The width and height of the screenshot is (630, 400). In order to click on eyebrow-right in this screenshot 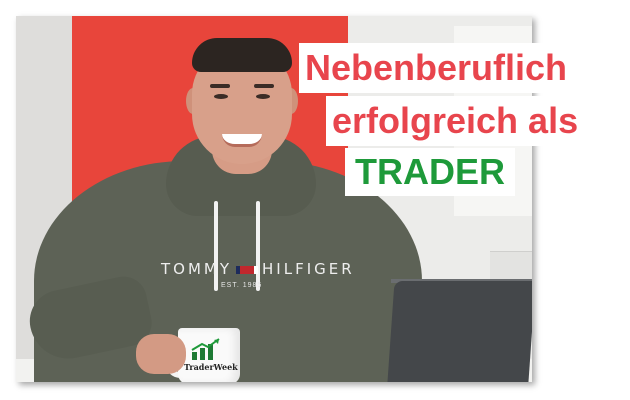, I will do `click(264, 86)`.